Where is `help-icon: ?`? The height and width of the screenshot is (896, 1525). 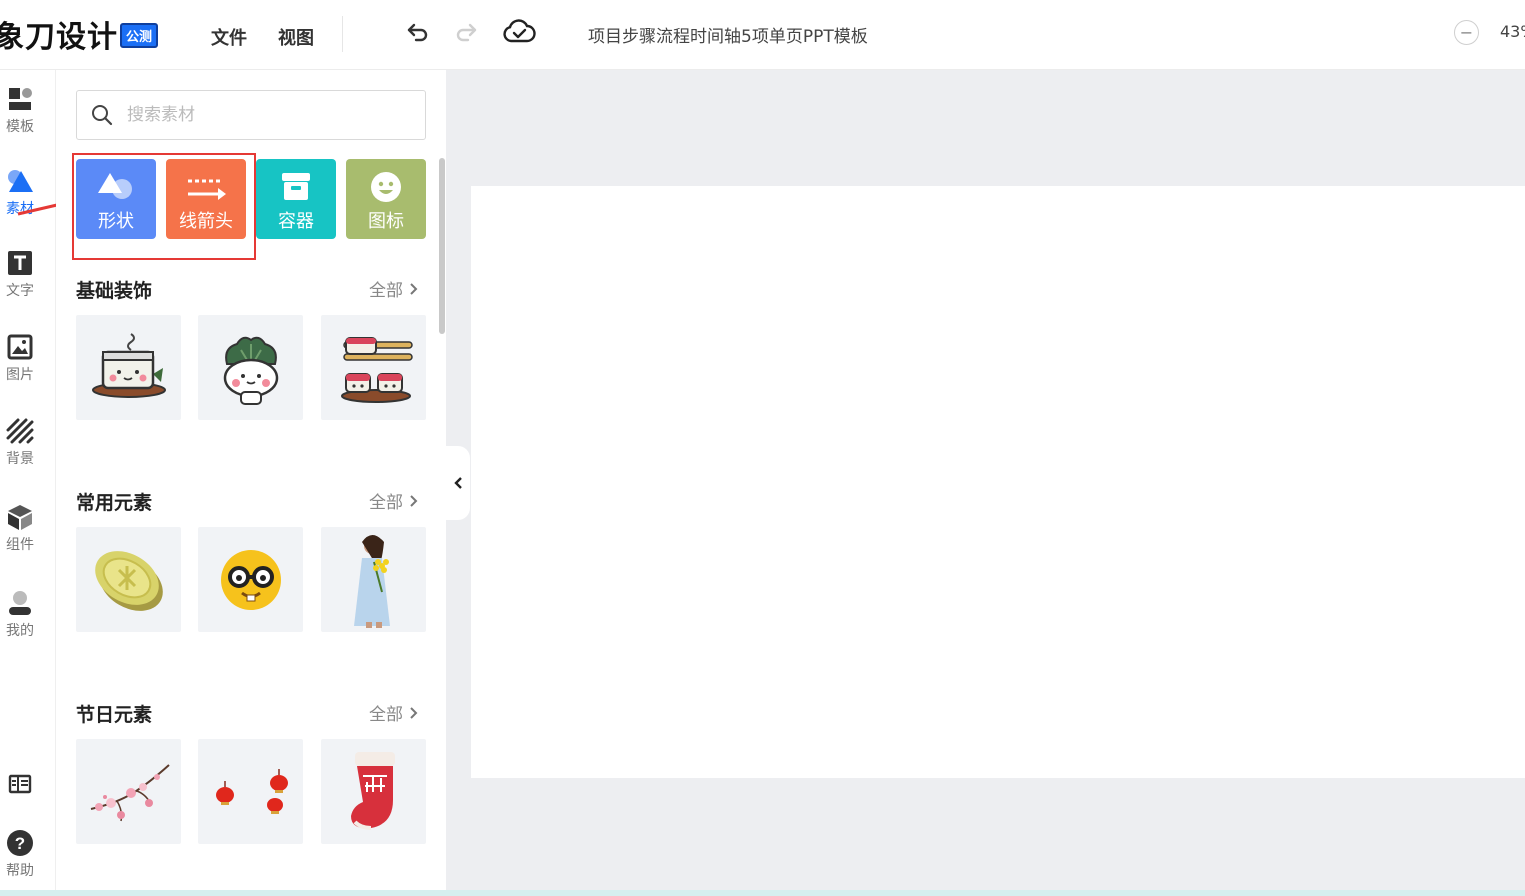
help-icon: ? is located at coordinates (20, 843).